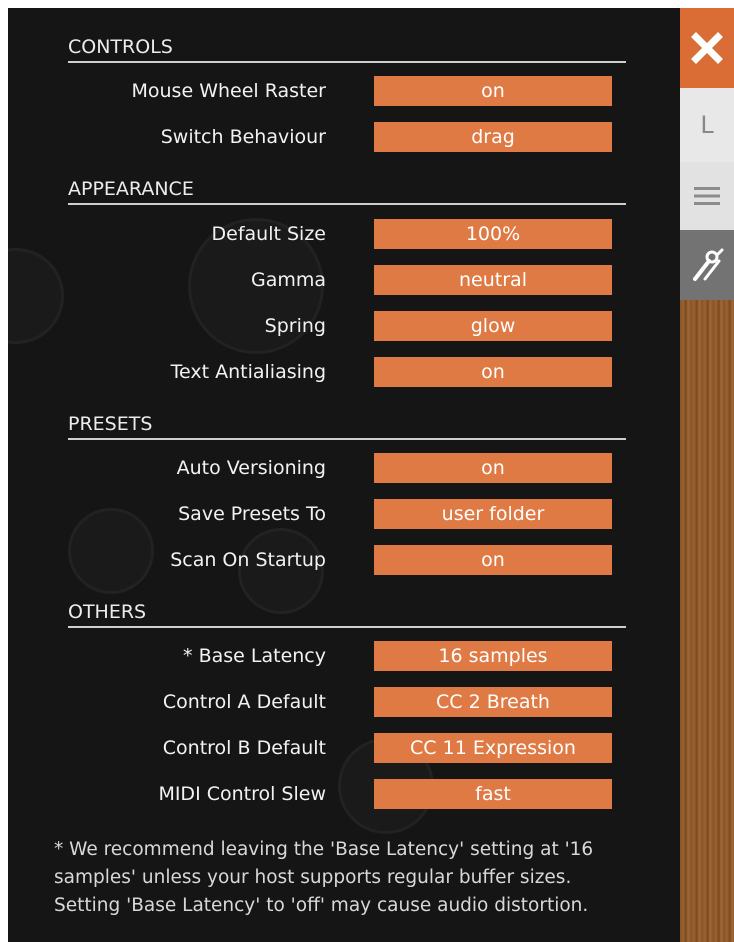  What do you see at coordinates (244, 748) in the screenshot?
I see `label-control-b-default: Control B Default` at bounding box center [244, 748].